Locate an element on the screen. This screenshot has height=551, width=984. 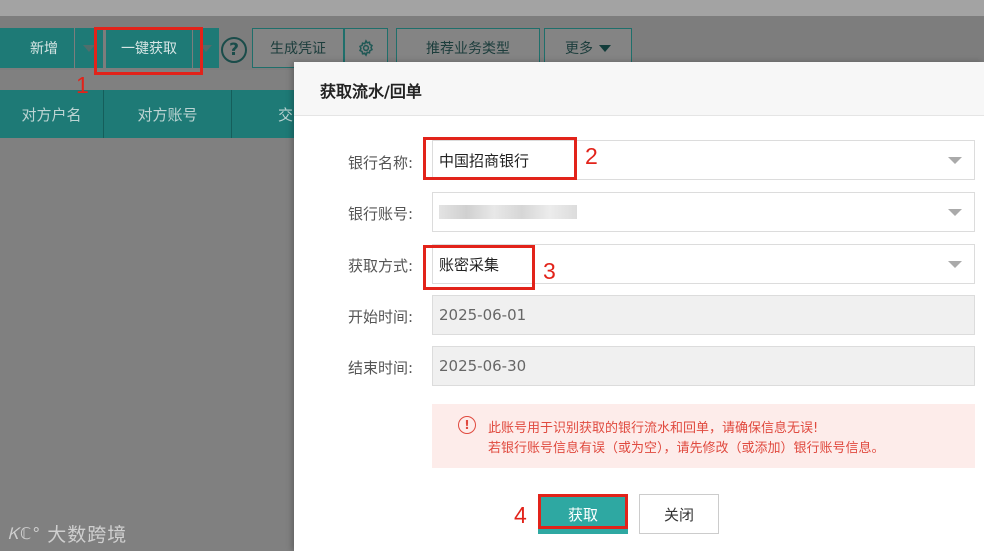
recommend-business-type-label: 推荐业务类型 is located at coordinates (468, 49).